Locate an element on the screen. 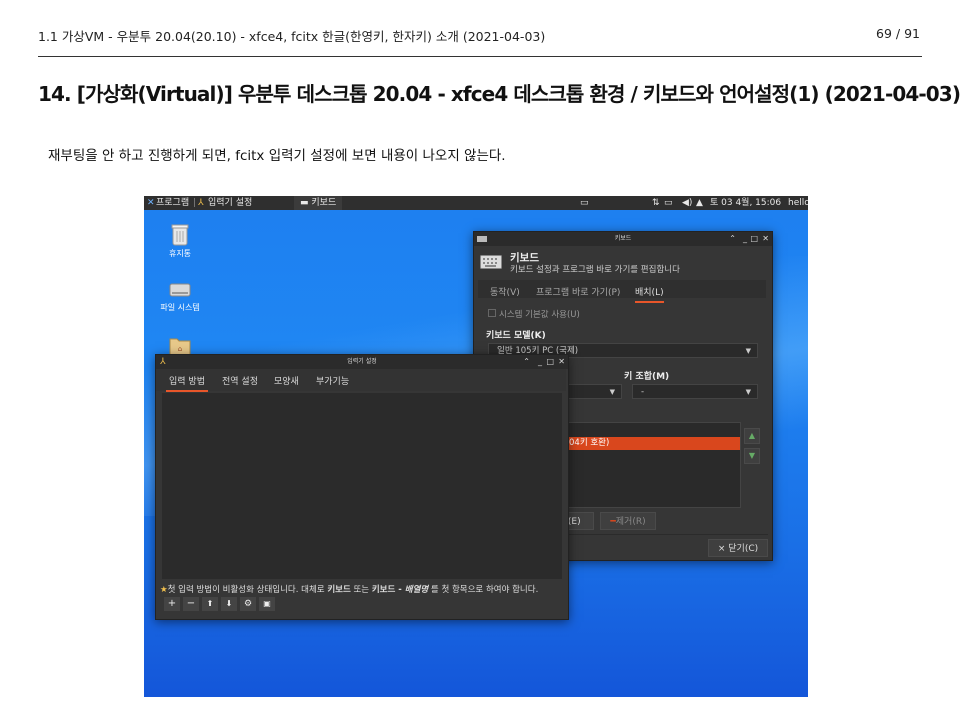 The width and height of the screenshot is (960, 720). trash-icon is located at coordinates (180, 235).